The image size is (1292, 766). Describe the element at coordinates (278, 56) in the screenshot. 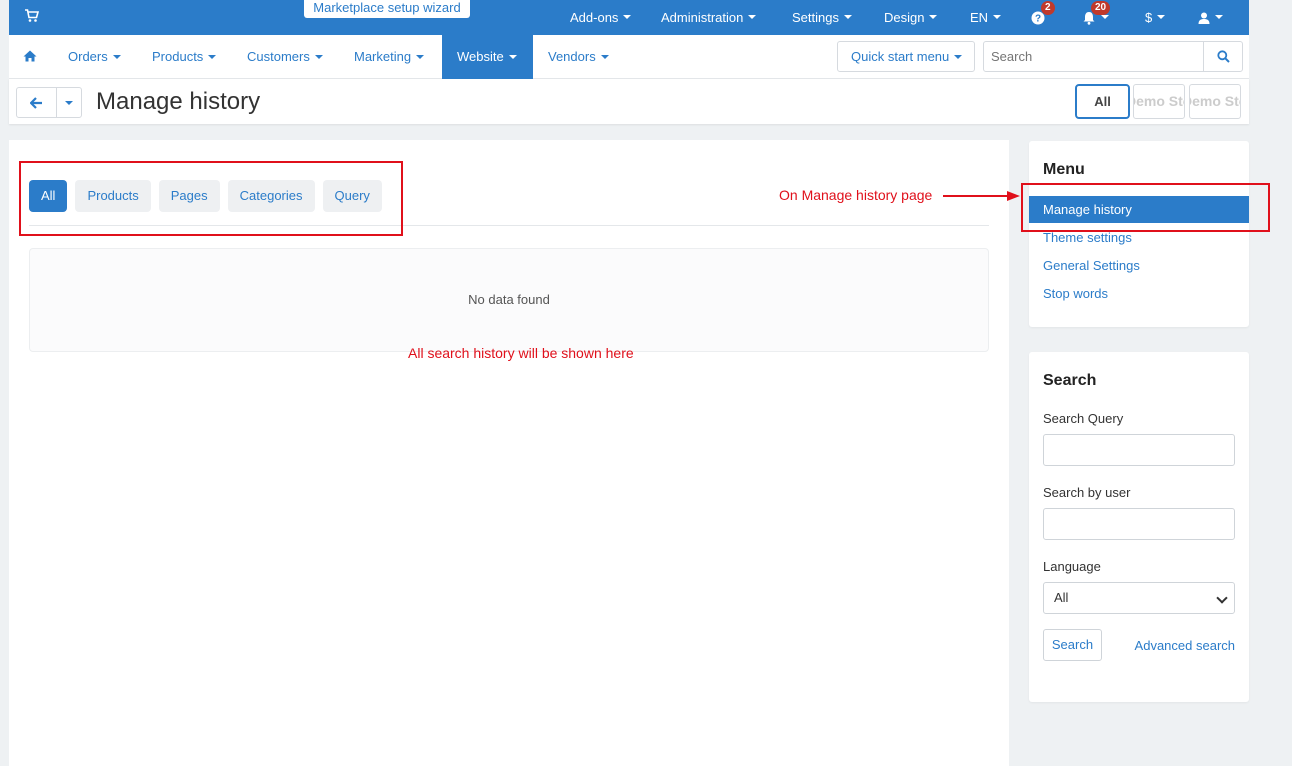

I see `nav-customers-label: Customers` at that location.